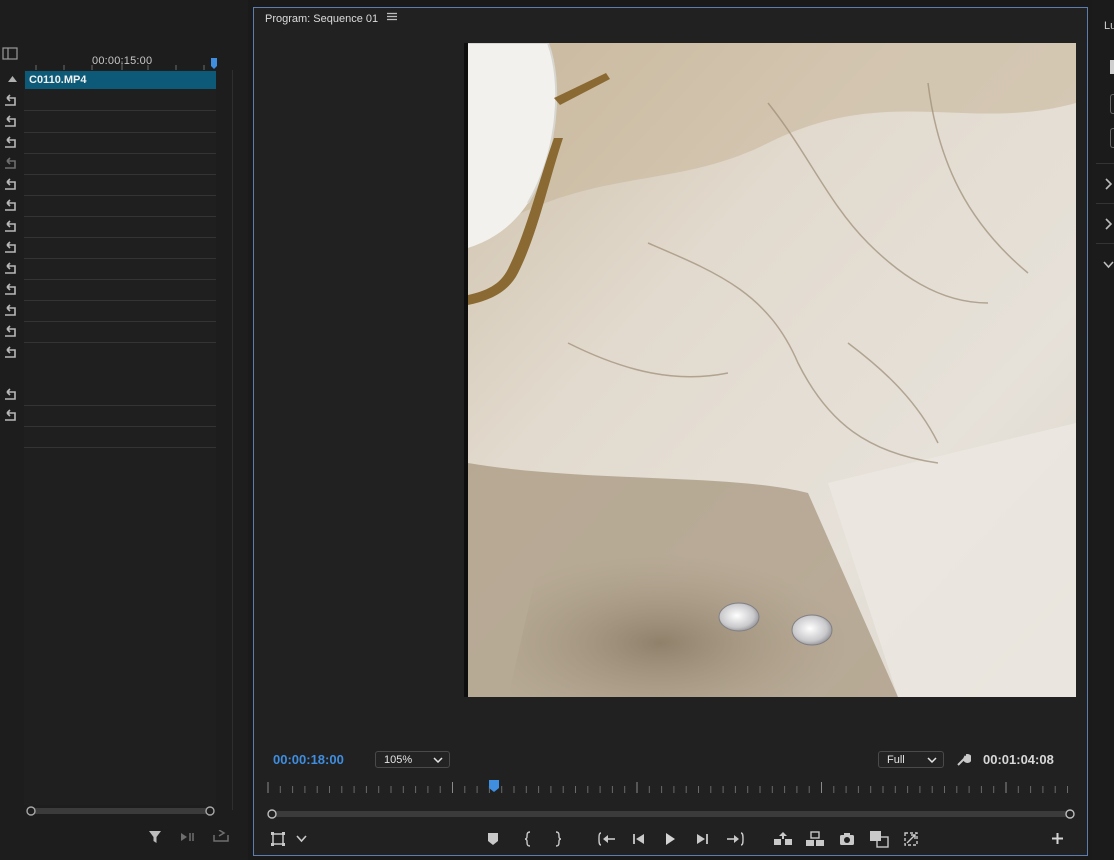  What do you see at coordinates (558, 839) in the screenshot?
I see `mark-out-icon` at bounding box center [558, 839].